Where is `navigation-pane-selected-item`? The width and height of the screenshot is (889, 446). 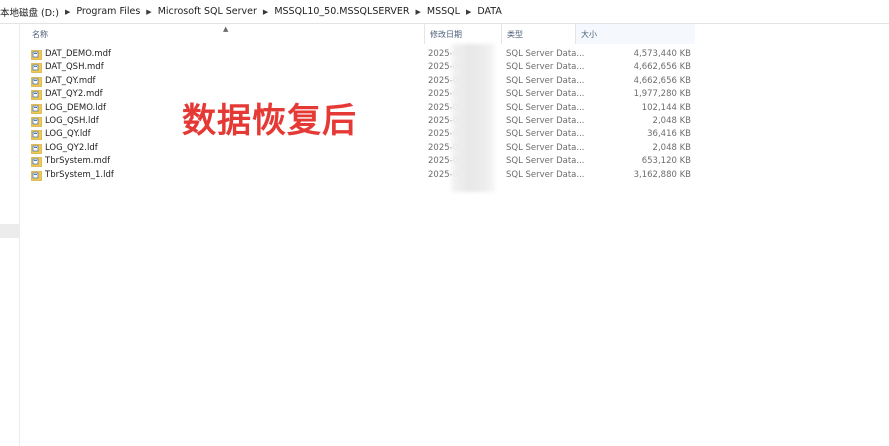
navigation-pane-selected-item is located at coordinates (9, 231).